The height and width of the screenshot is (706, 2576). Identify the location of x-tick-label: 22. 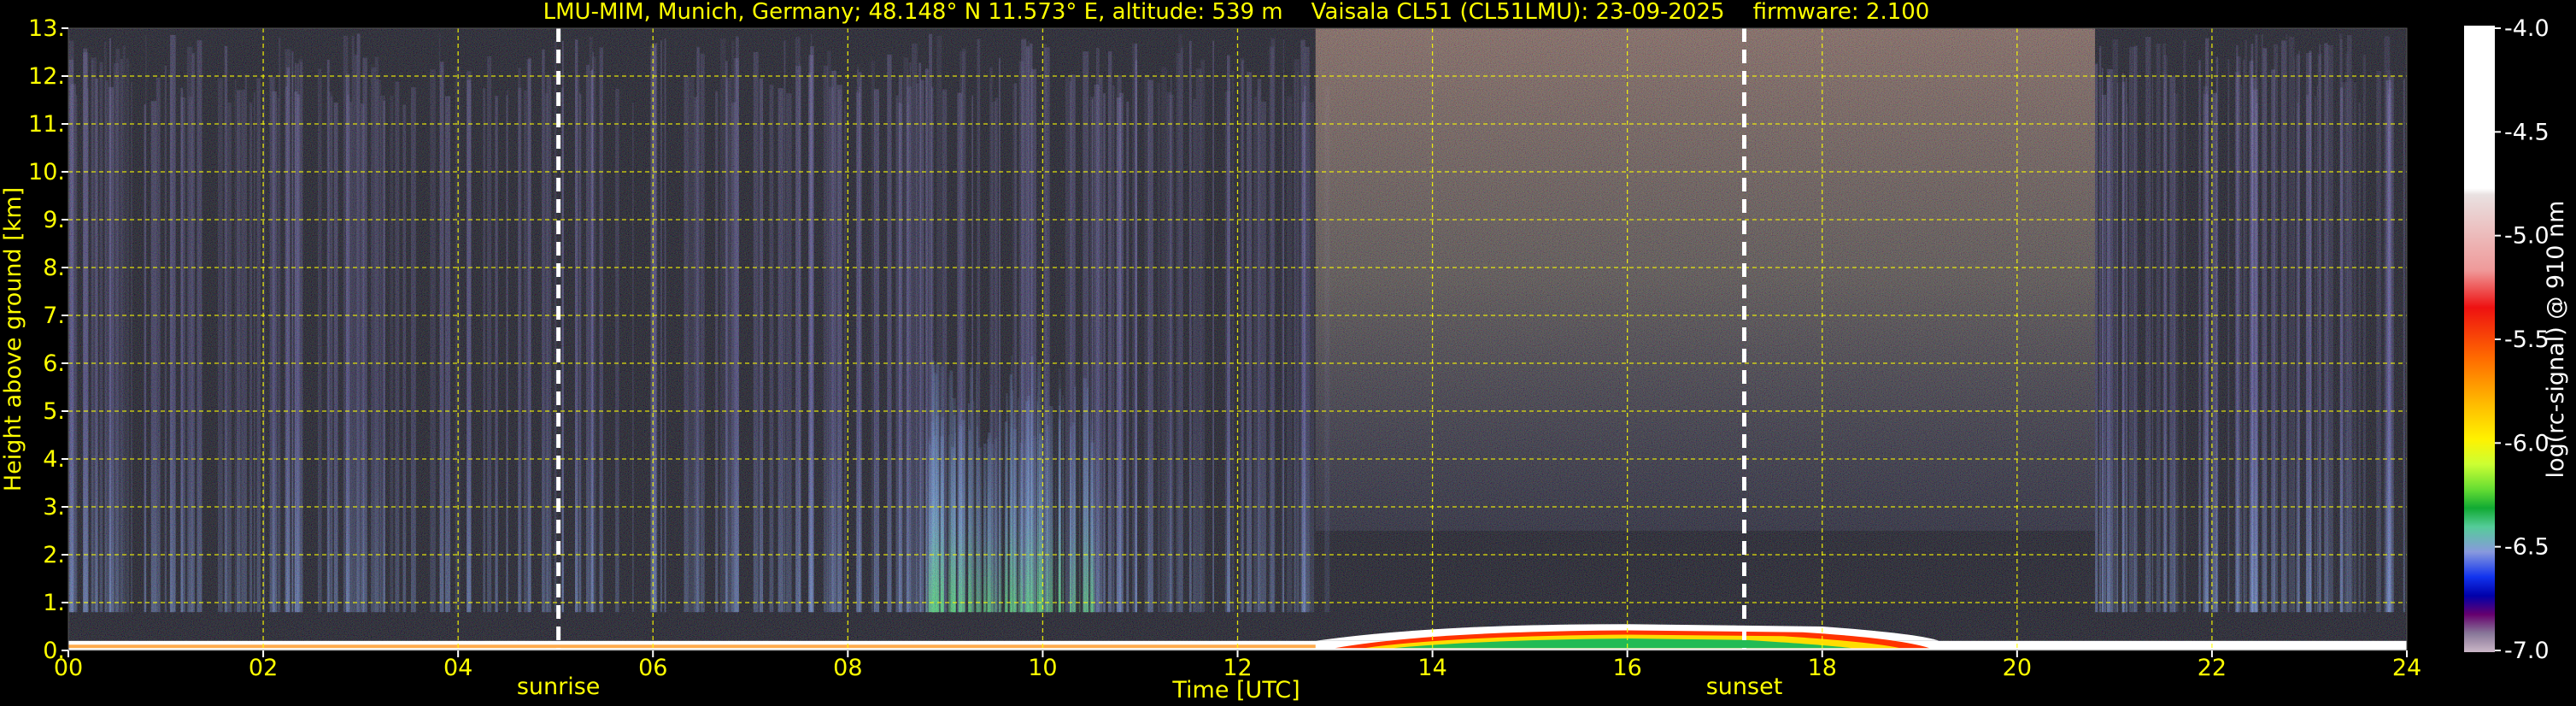
(2212, 668).